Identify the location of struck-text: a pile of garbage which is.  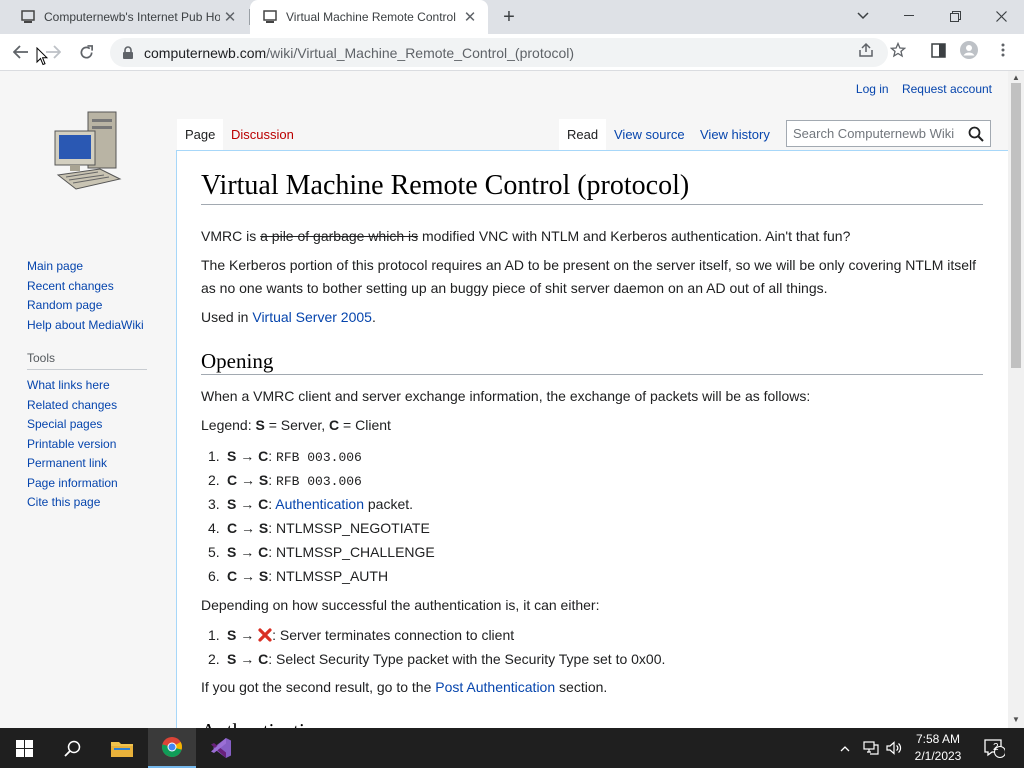
(339, 236).